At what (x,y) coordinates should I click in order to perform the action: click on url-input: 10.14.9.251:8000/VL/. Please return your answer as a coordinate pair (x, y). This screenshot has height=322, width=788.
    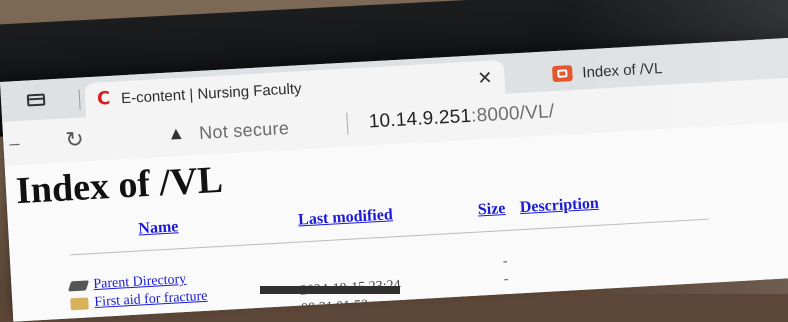
    Looking at the image, I should click on (461, 117).